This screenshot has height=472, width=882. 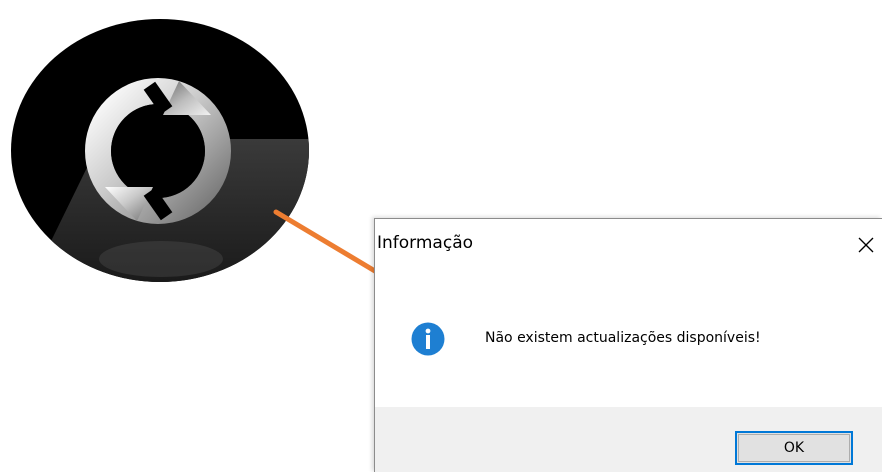 I want to click on ok-button-label: OK, so click(x=794, y=448).